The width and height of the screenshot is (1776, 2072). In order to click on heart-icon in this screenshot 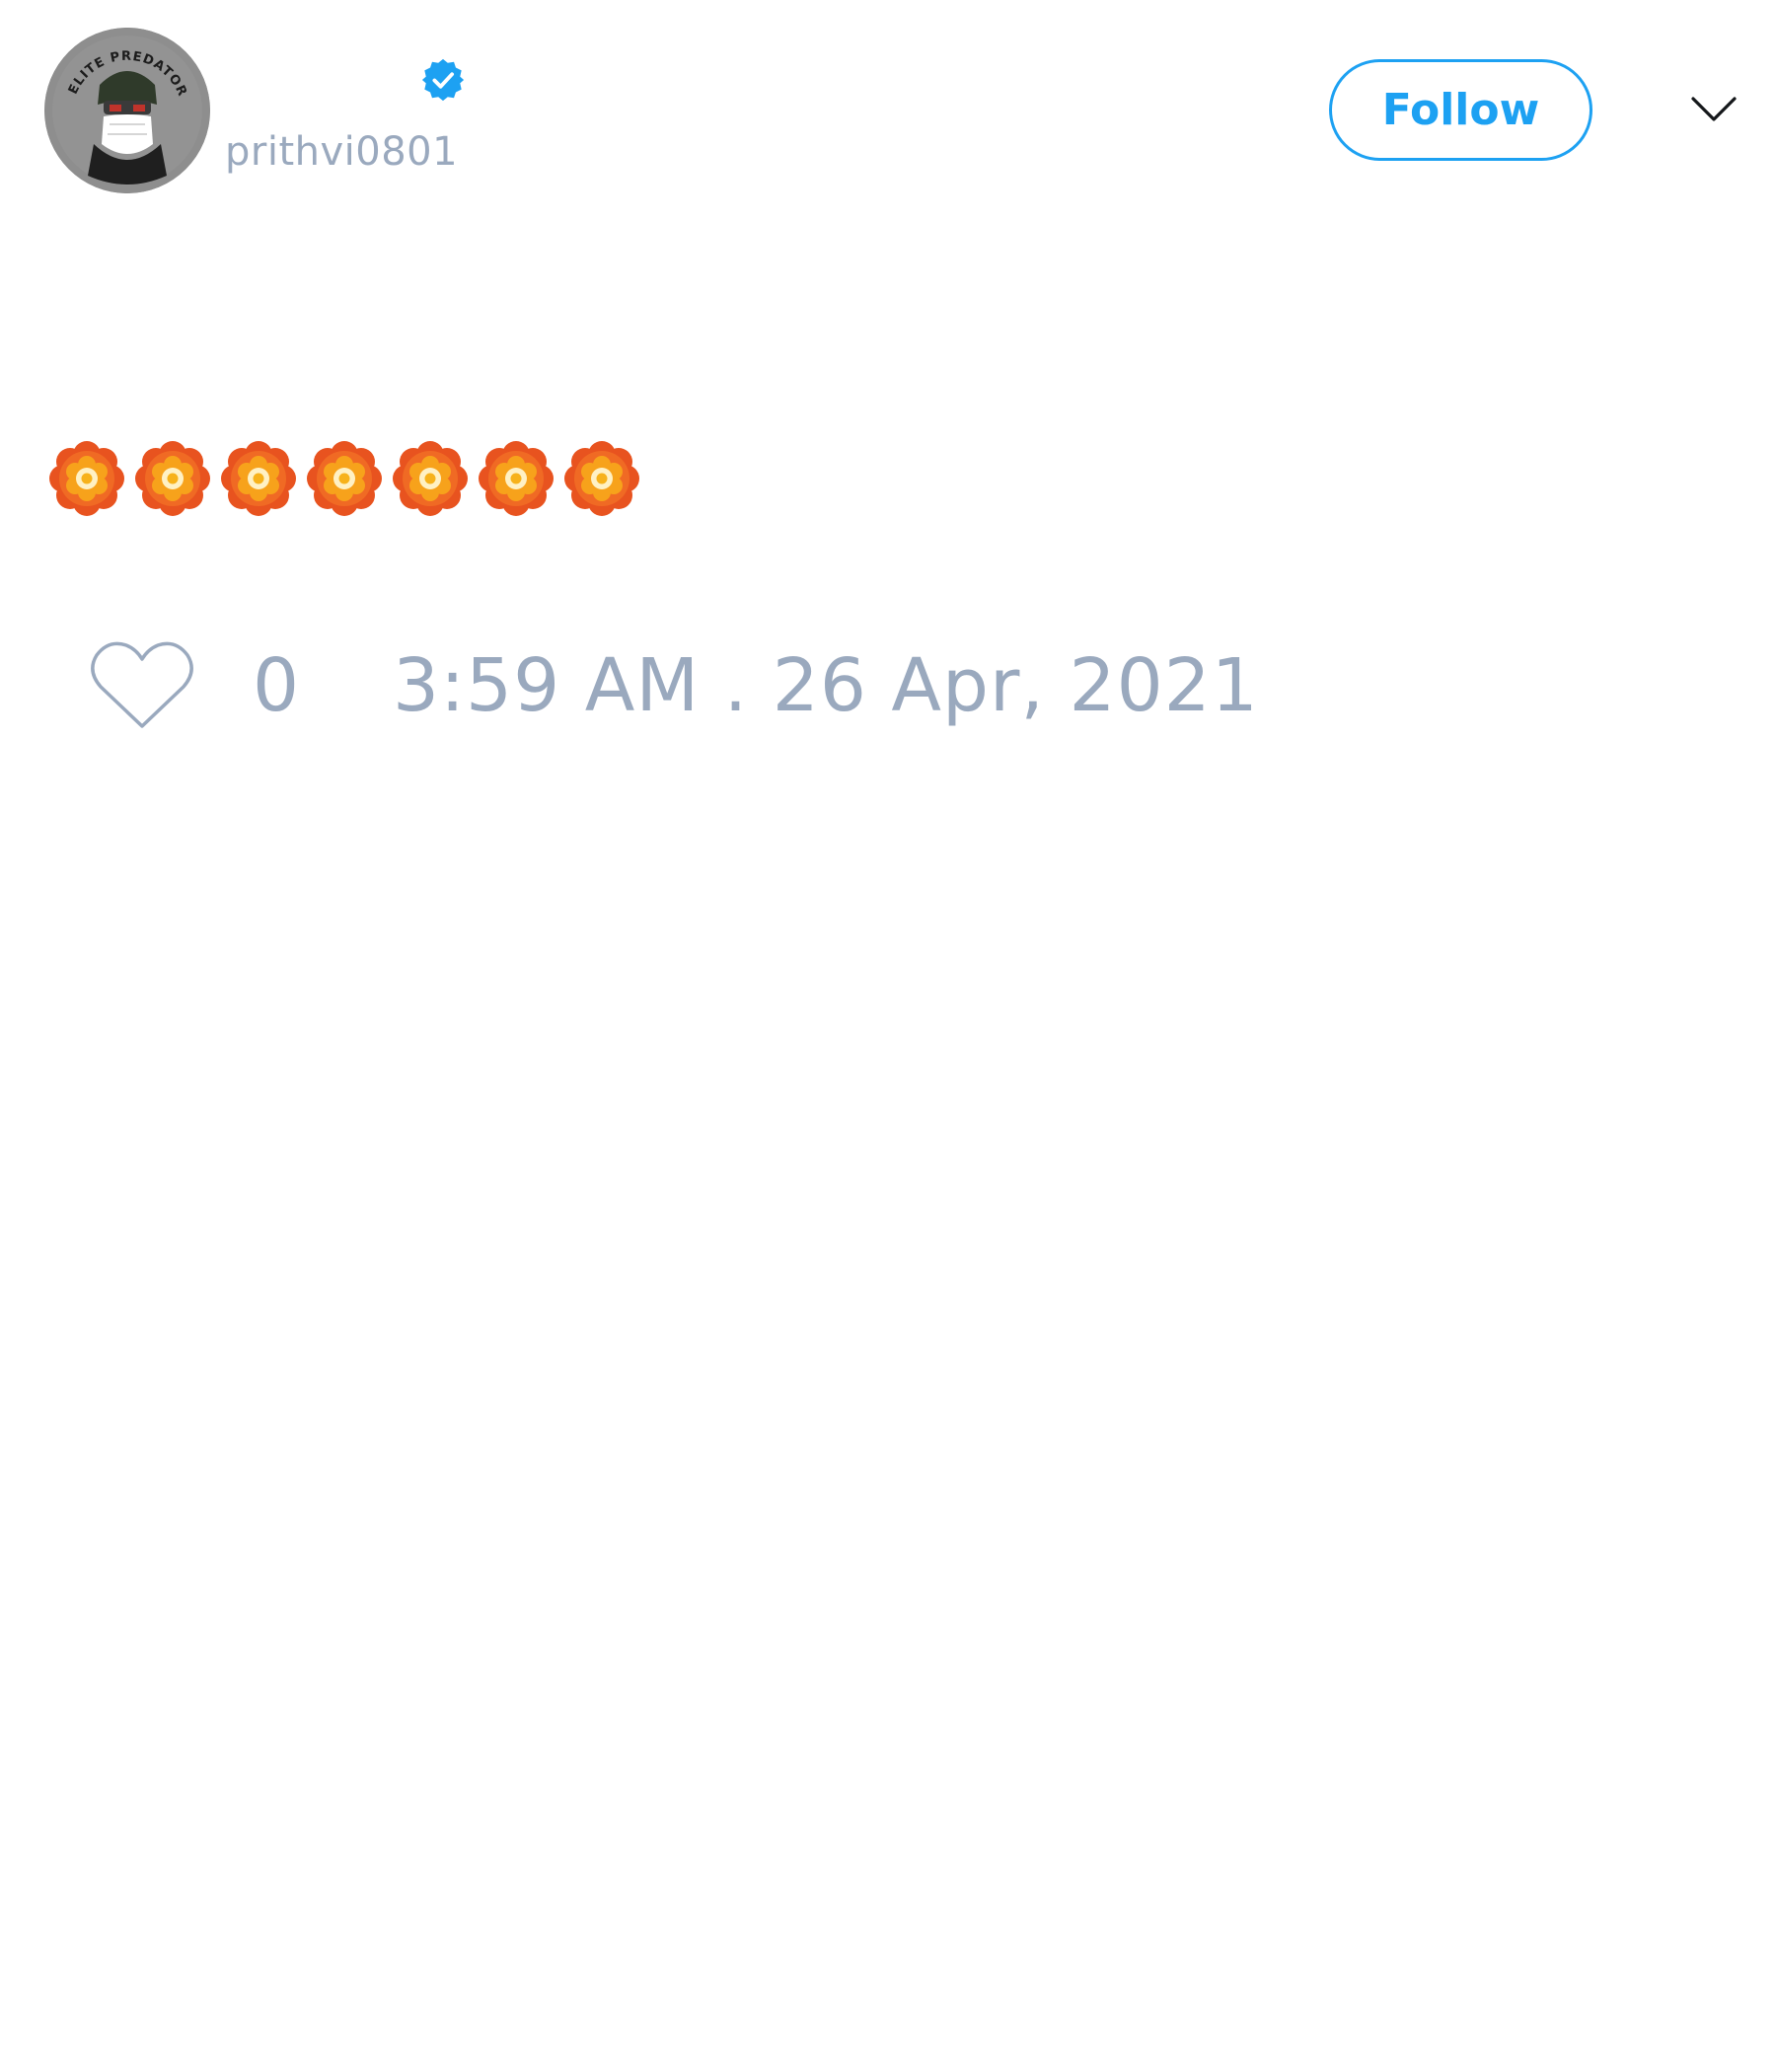, I will do `click(142, 685)`.